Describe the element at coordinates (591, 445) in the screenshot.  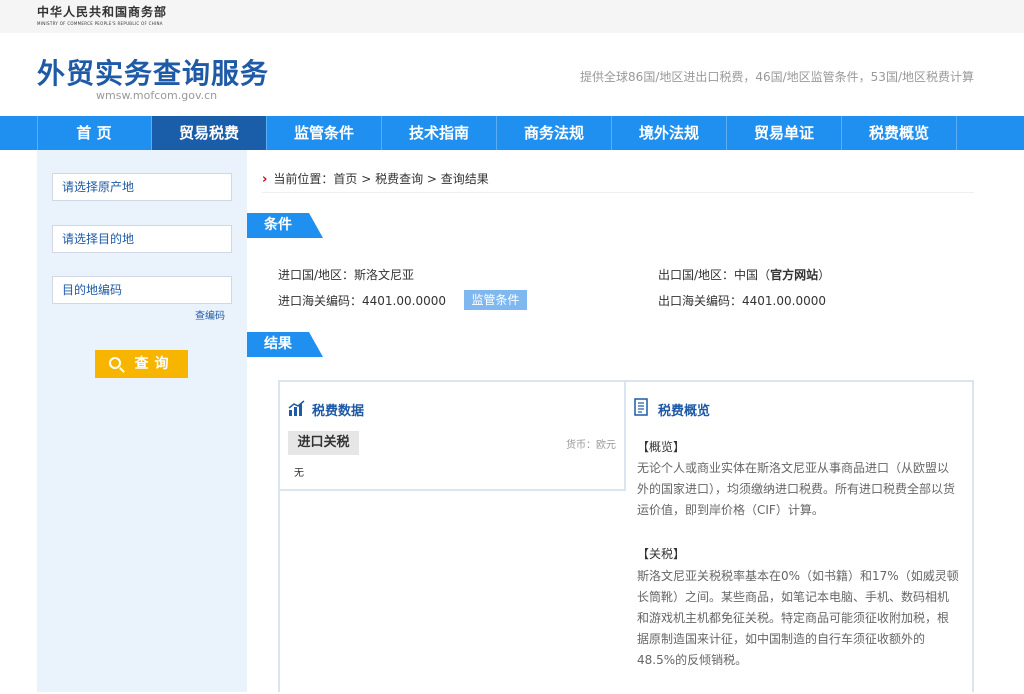
I see `currency-label: 货币：欧元` at that location.